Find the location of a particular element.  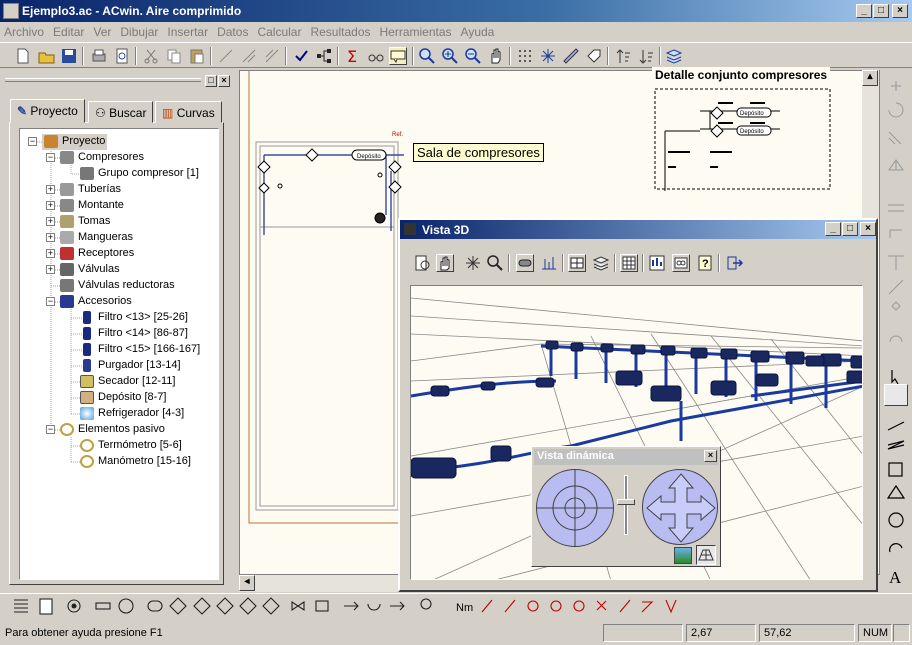

tree-item-purgador: Purgador [13-14] is located at coordinates (130, 366).